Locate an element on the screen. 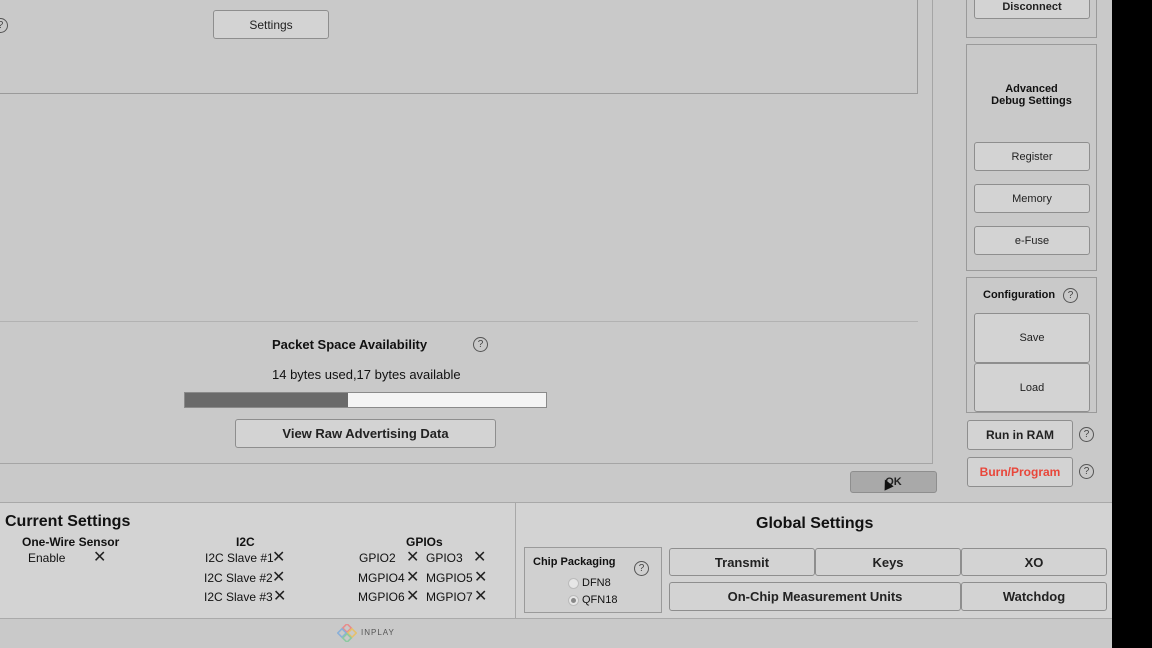 This screenshot has width=1152, height=648. mgpio4-label: MGPIO4 is located at coordinates (381, 578).